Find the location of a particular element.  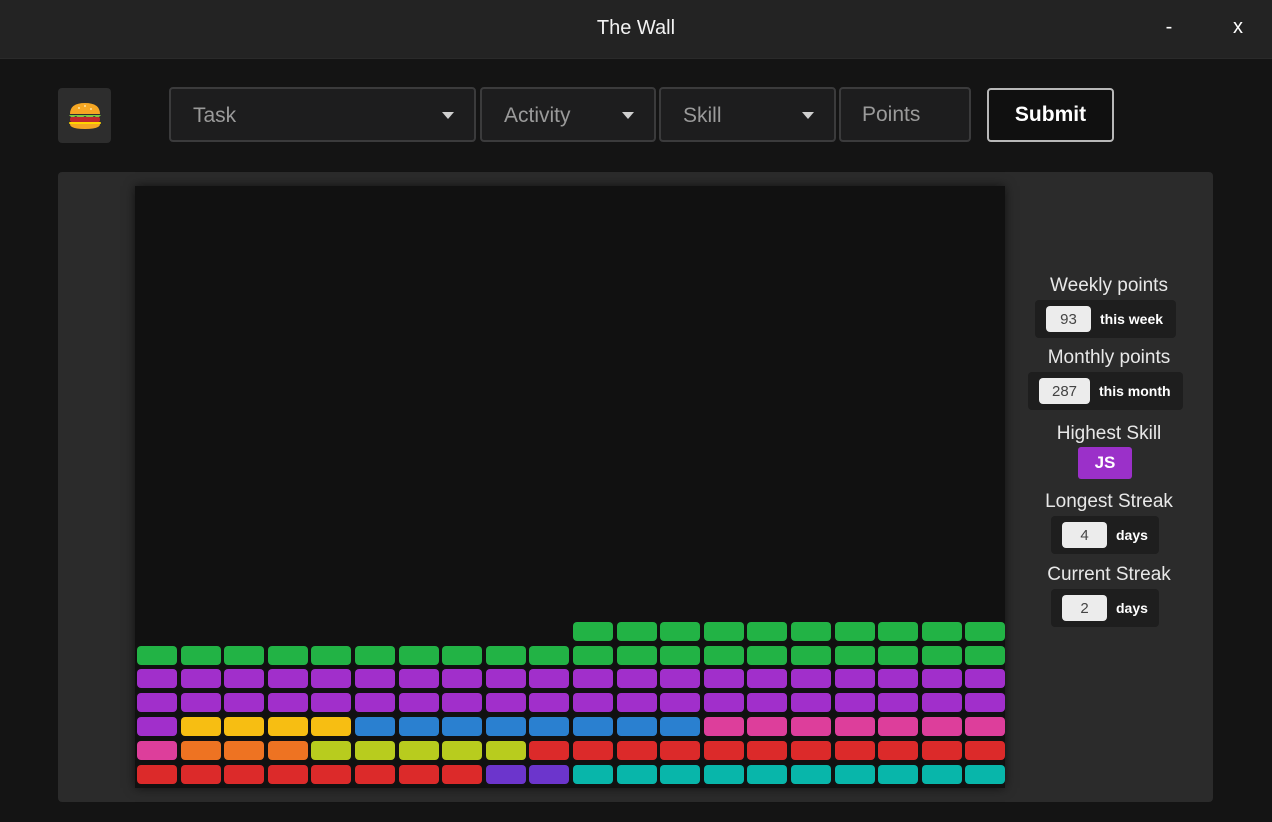

submit-button: Submit is located at coordinates (1050, 115).